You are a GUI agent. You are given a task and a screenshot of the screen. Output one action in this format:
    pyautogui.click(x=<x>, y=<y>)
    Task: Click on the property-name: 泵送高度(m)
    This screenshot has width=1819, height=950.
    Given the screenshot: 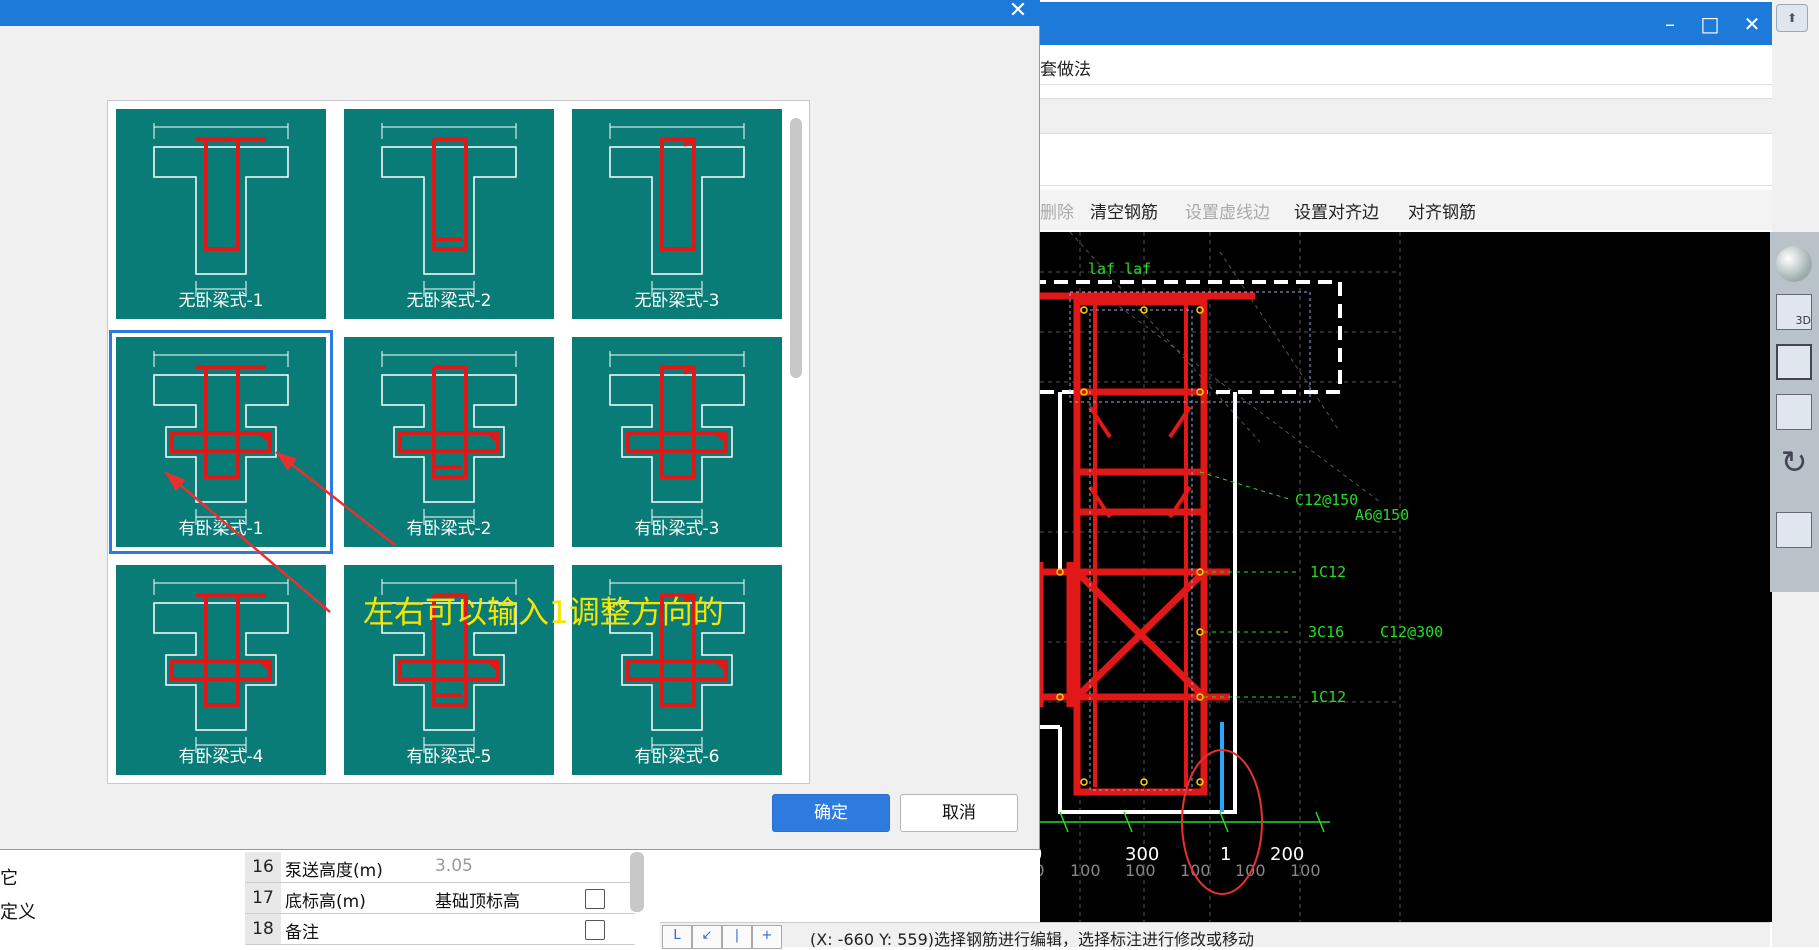 What is the action you would take?
    pyautogui.click(x=334, y=871)
    